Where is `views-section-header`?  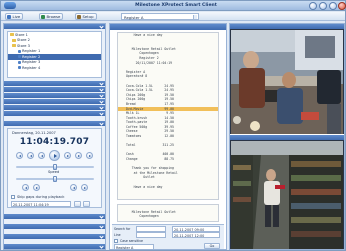 views-section-header is located at coordinates (54, 26).